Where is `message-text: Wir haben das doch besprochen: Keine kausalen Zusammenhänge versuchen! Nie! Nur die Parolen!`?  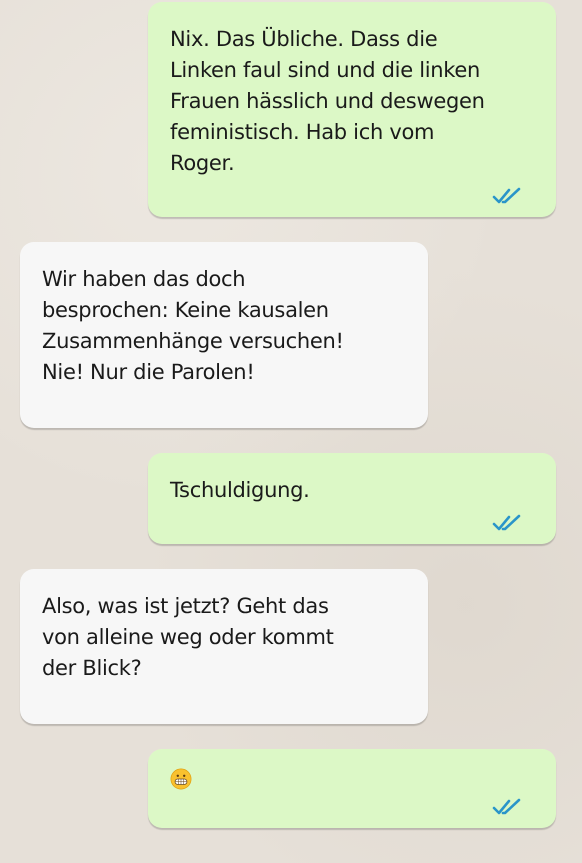
message-text: Wir haben das doch besprochen: Keine kausalen Zusammenhänge versuchen! Nie! Nur die Parolen! is located at coordinates (193, 326).